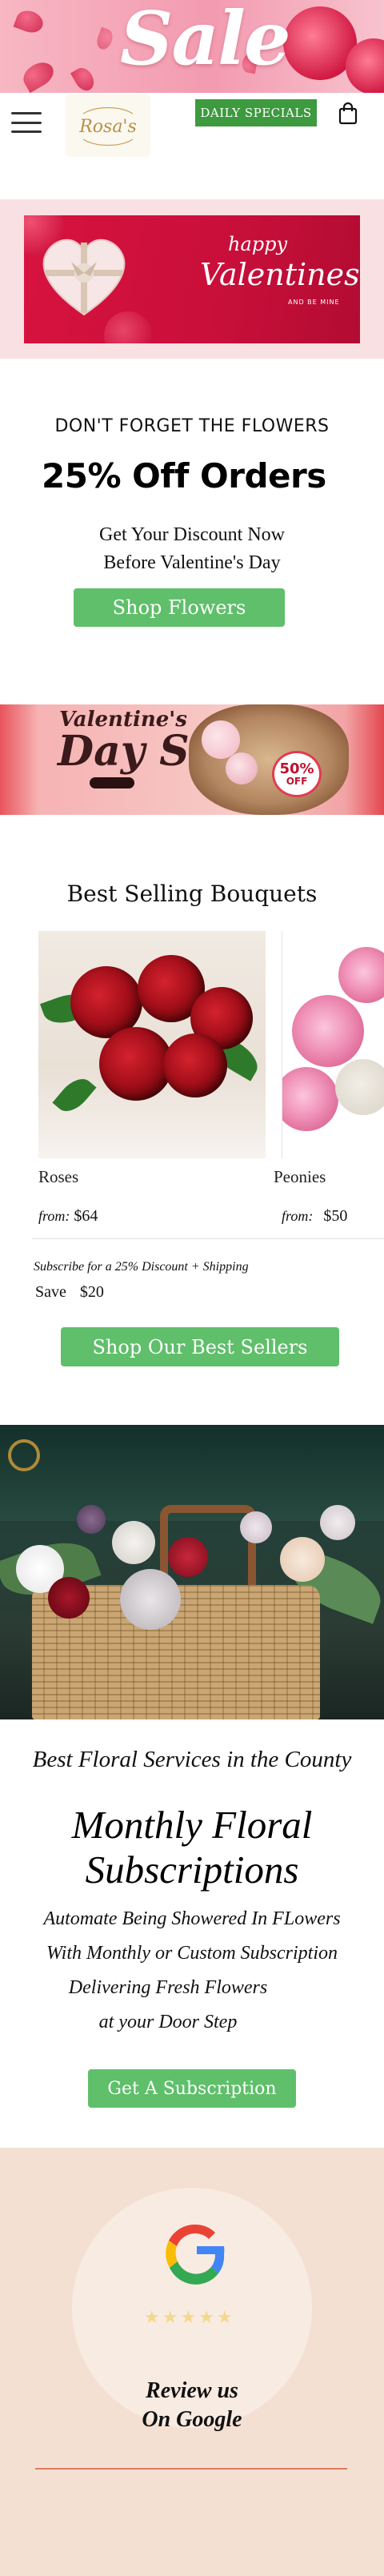 The width and height of the screenshot is (384, 2576). What do you see at coordinates (74, 1095) in the screenshot?
I see `leaf-image` at bounding box center [74, 1095].